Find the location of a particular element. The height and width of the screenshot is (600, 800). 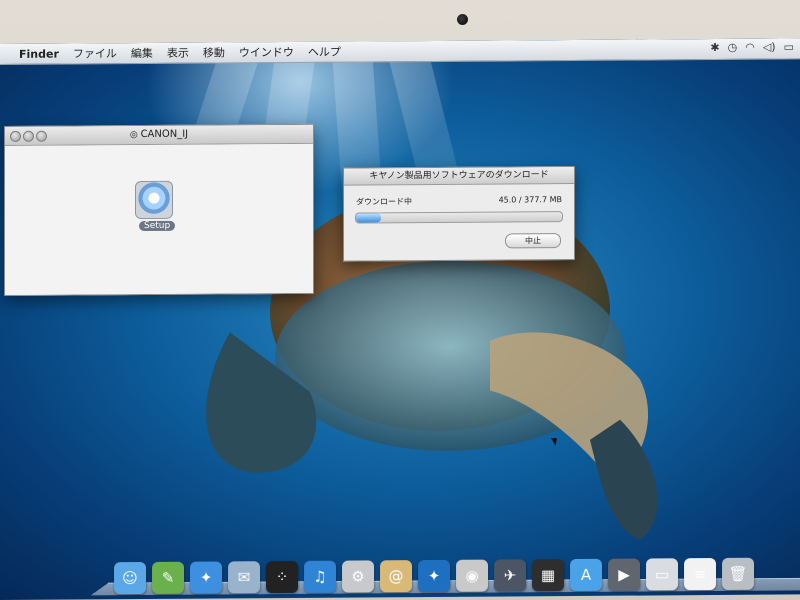

folder-icon: ▭ is located at coordinates (662, 574).